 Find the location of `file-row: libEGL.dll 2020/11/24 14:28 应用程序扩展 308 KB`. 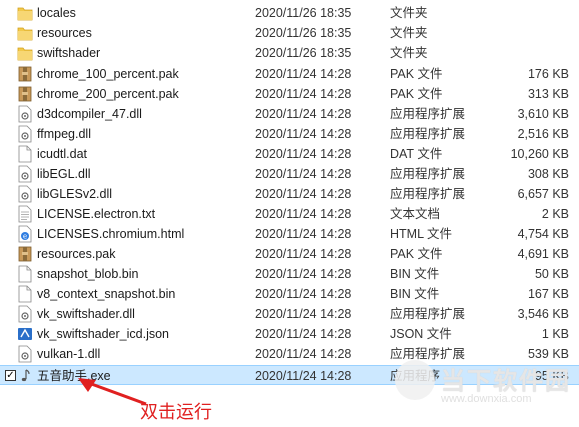

file-row: libEGL.dll 2020/11/24 14:28 应用程序扩展 308 KB is located at coordinates (289, 174).